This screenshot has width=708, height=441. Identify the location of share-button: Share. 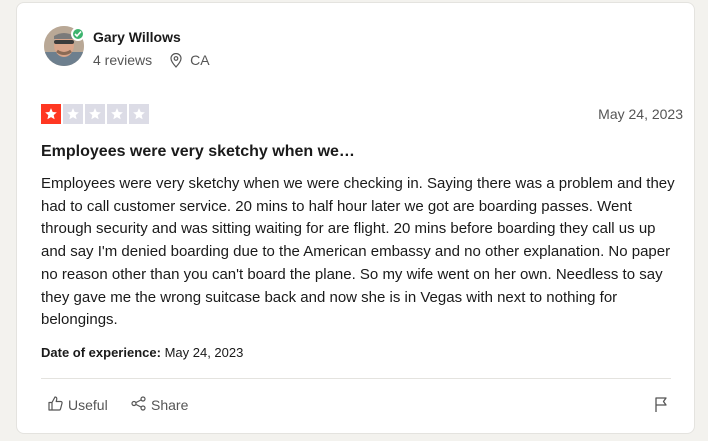
(159, 405).